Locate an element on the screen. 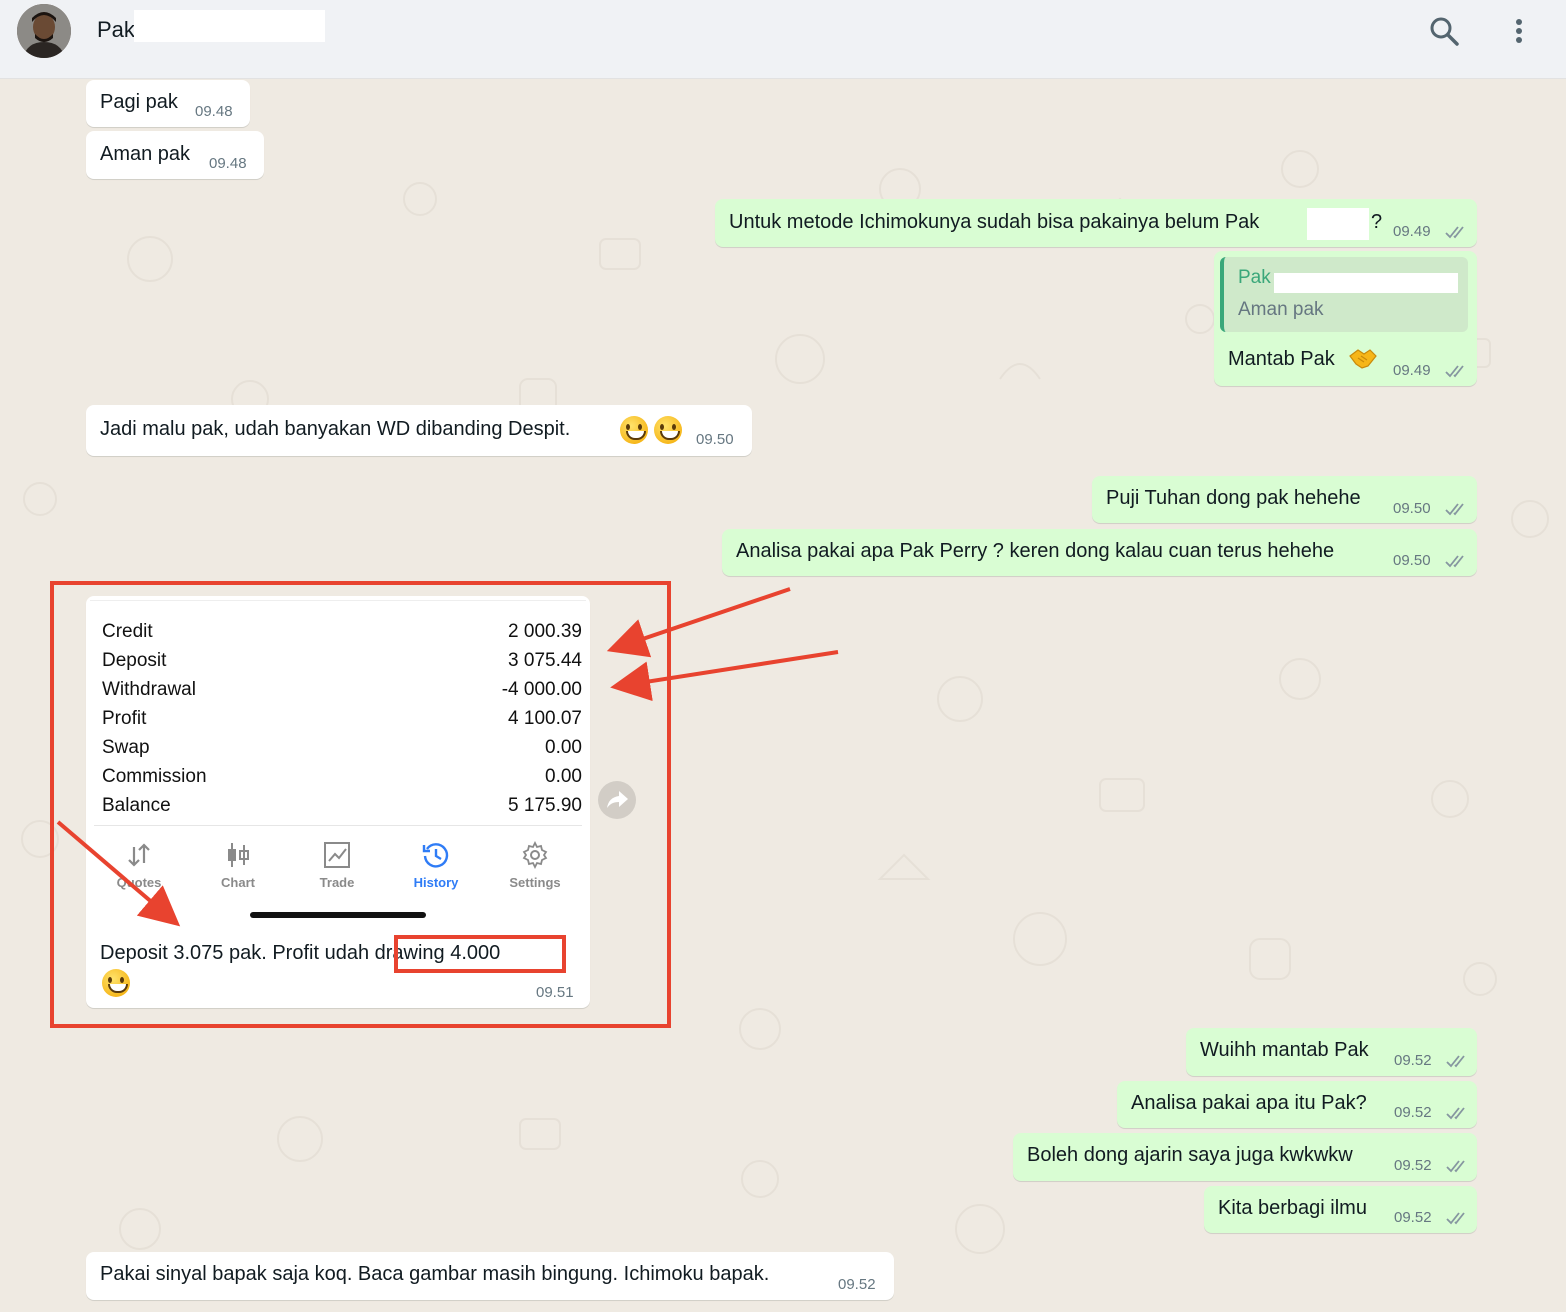  menu-dots-icon is located at coordinates (1519, 31).